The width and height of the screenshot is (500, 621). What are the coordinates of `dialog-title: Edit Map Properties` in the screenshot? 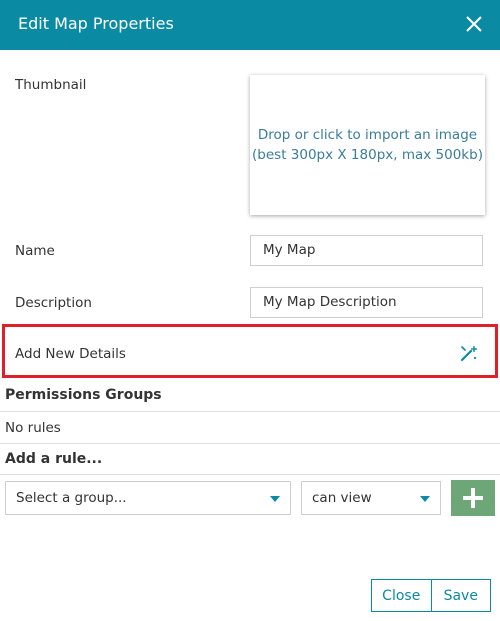 It's located at (96, 23).